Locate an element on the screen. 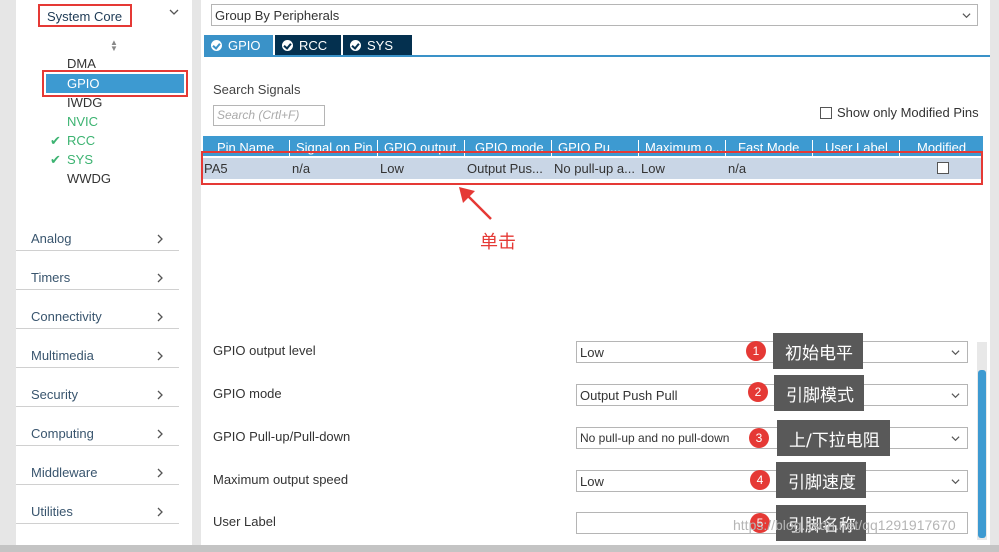  category-security: Security is located at coordinates (97, 388).